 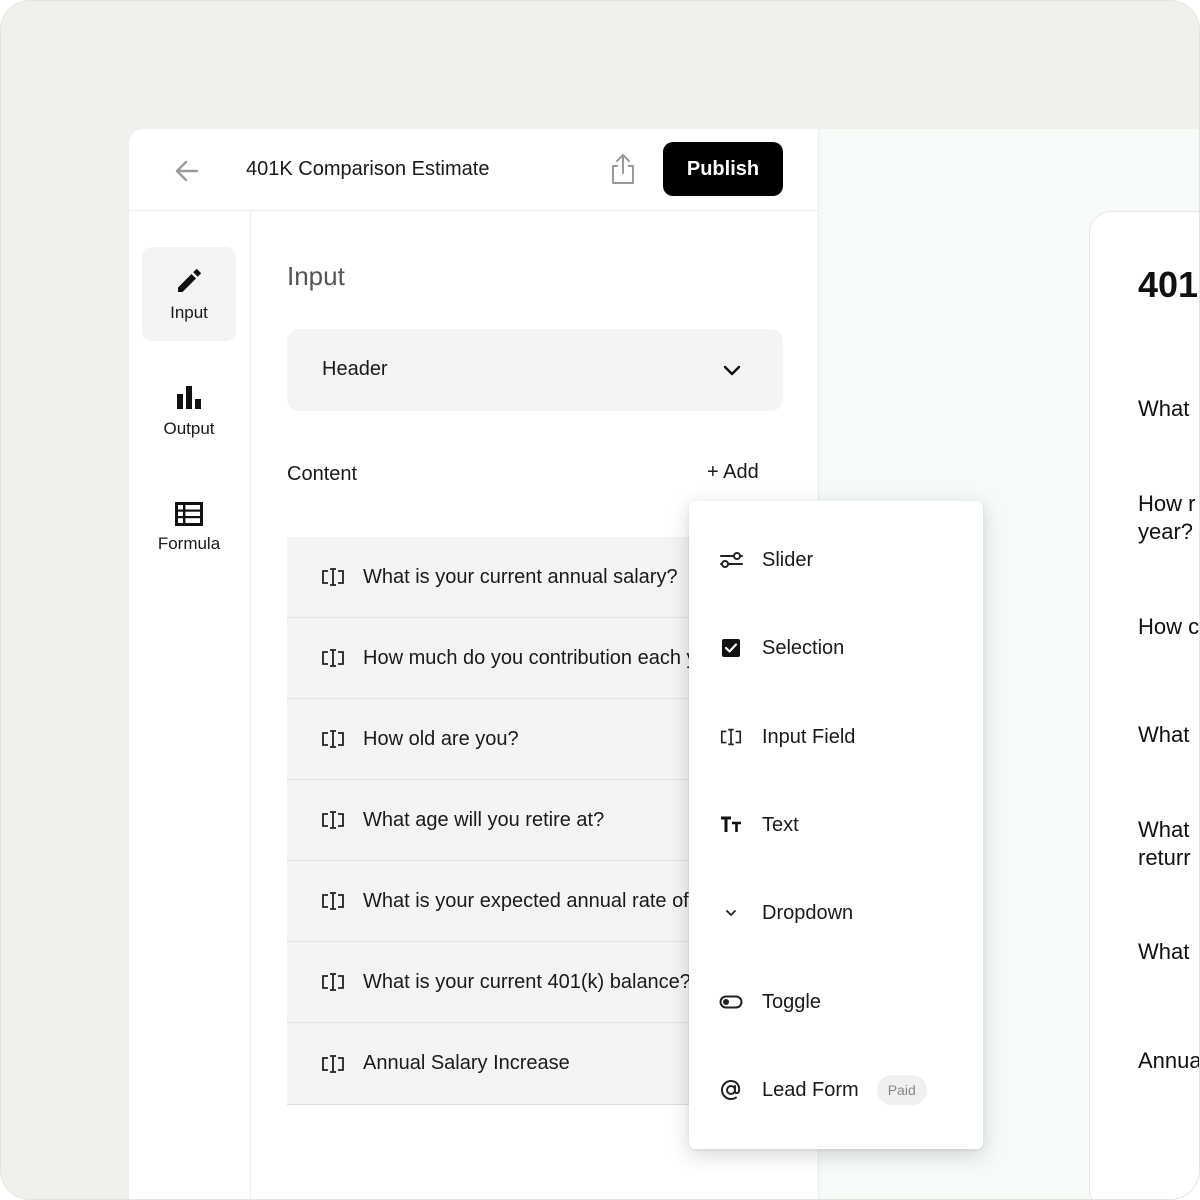 I want to click on content-item: What age will you retire at?, so click(x=497, y=820).